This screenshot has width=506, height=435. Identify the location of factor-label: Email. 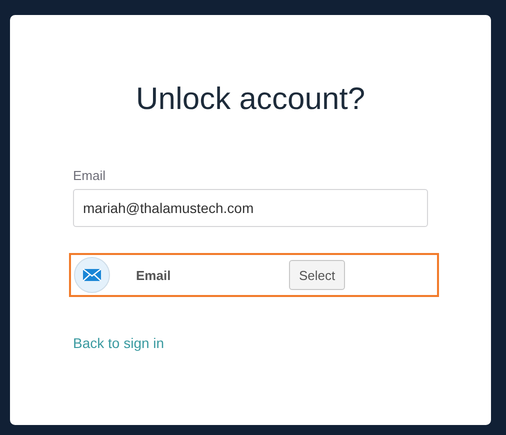
(154, 275).